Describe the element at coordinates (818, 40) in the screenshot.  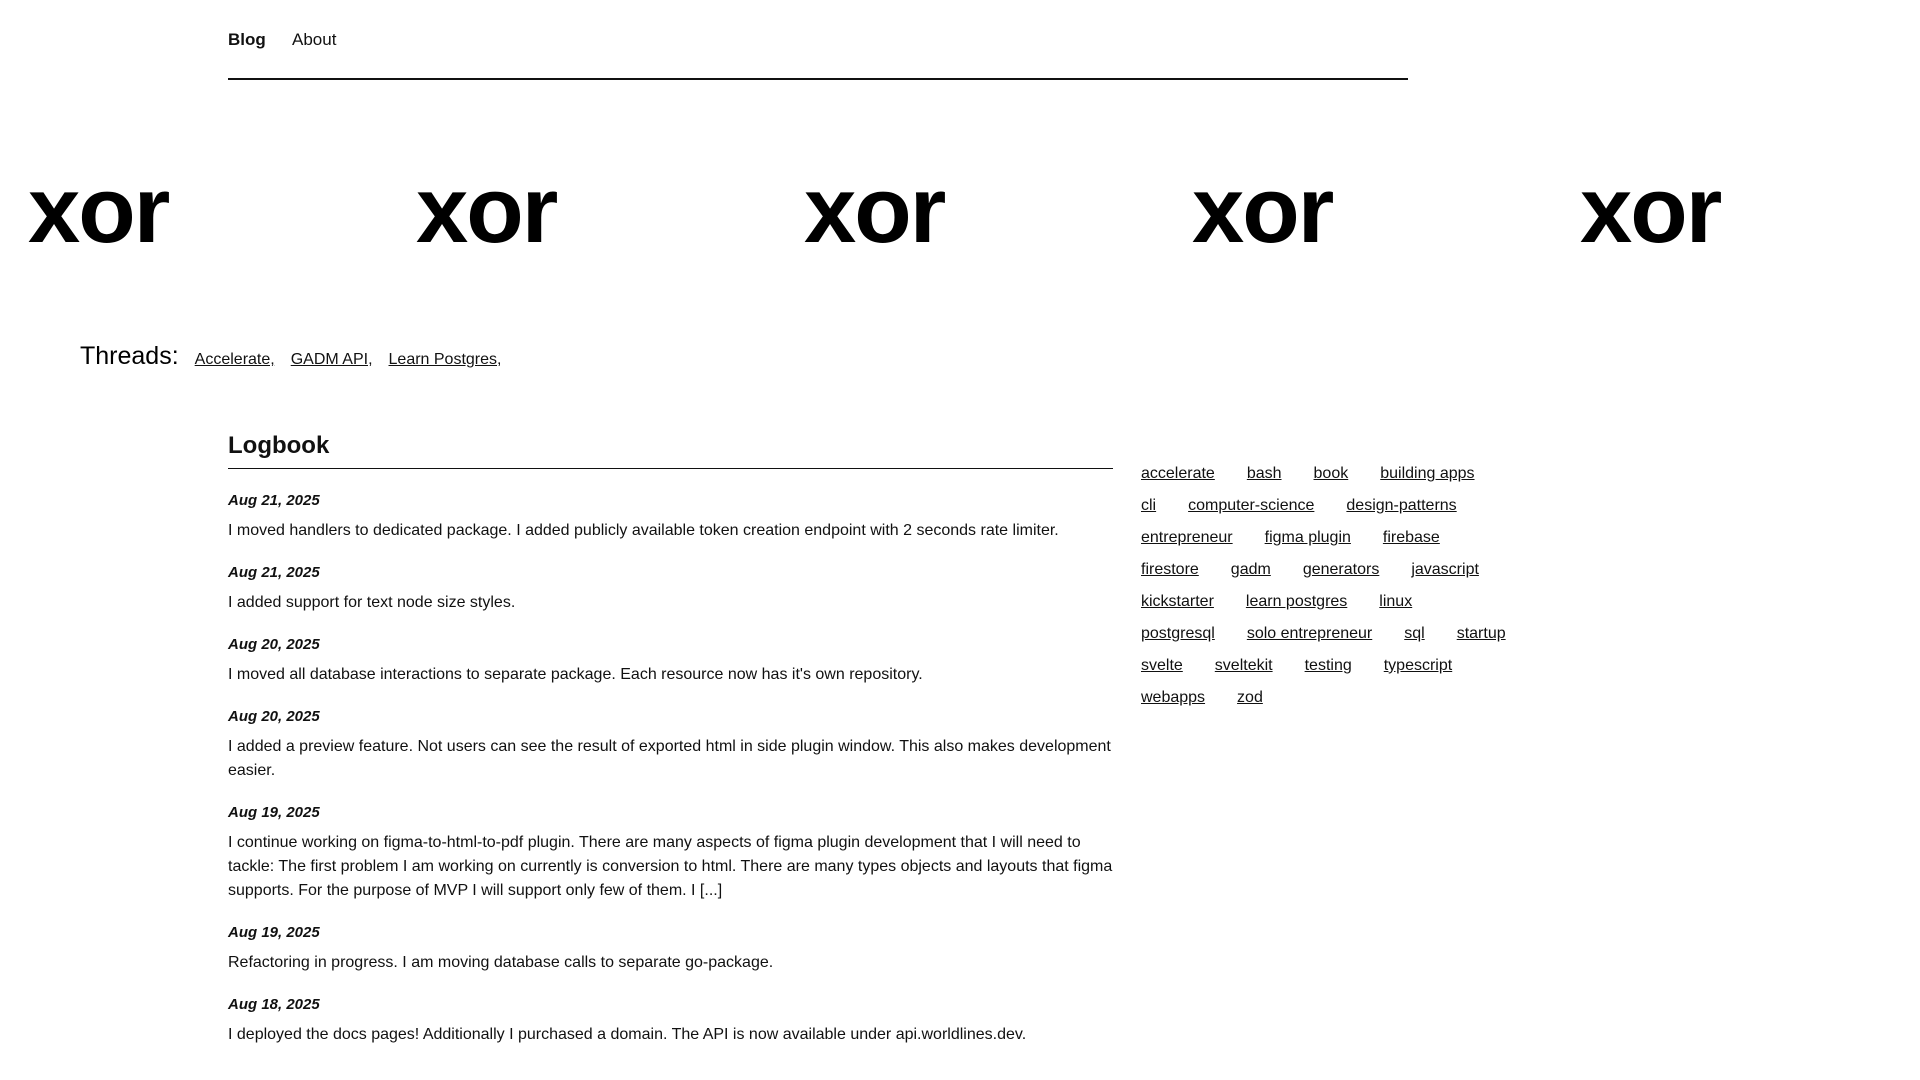
I see `top-nav: Blog About` at that location.